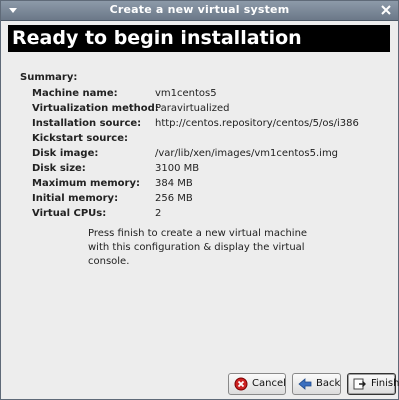 The height and width of the screenshot is (400, 399). What do you see at coordinates (192, 108) in the screenshot?
I see `summary-row-value: Paravirtualized` at bounding box center [192, 108].